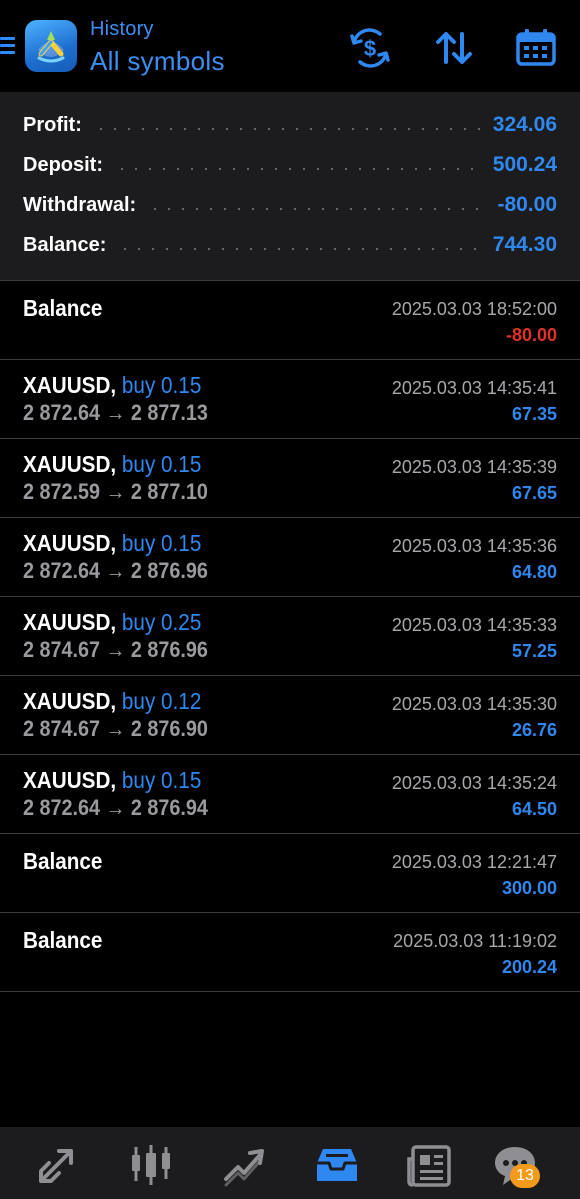  I want to click on trade-prices: 2 874.67 → 2 876.96, so click(115, 649).